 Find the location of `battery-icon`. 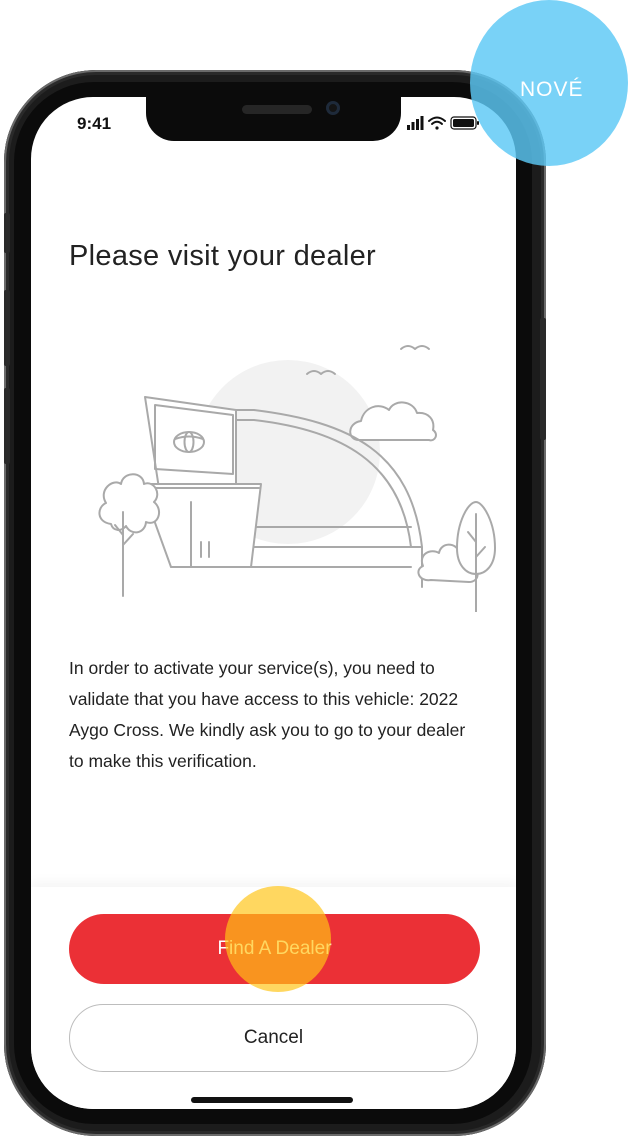

battery-icon is located at coordinates (464, 123).